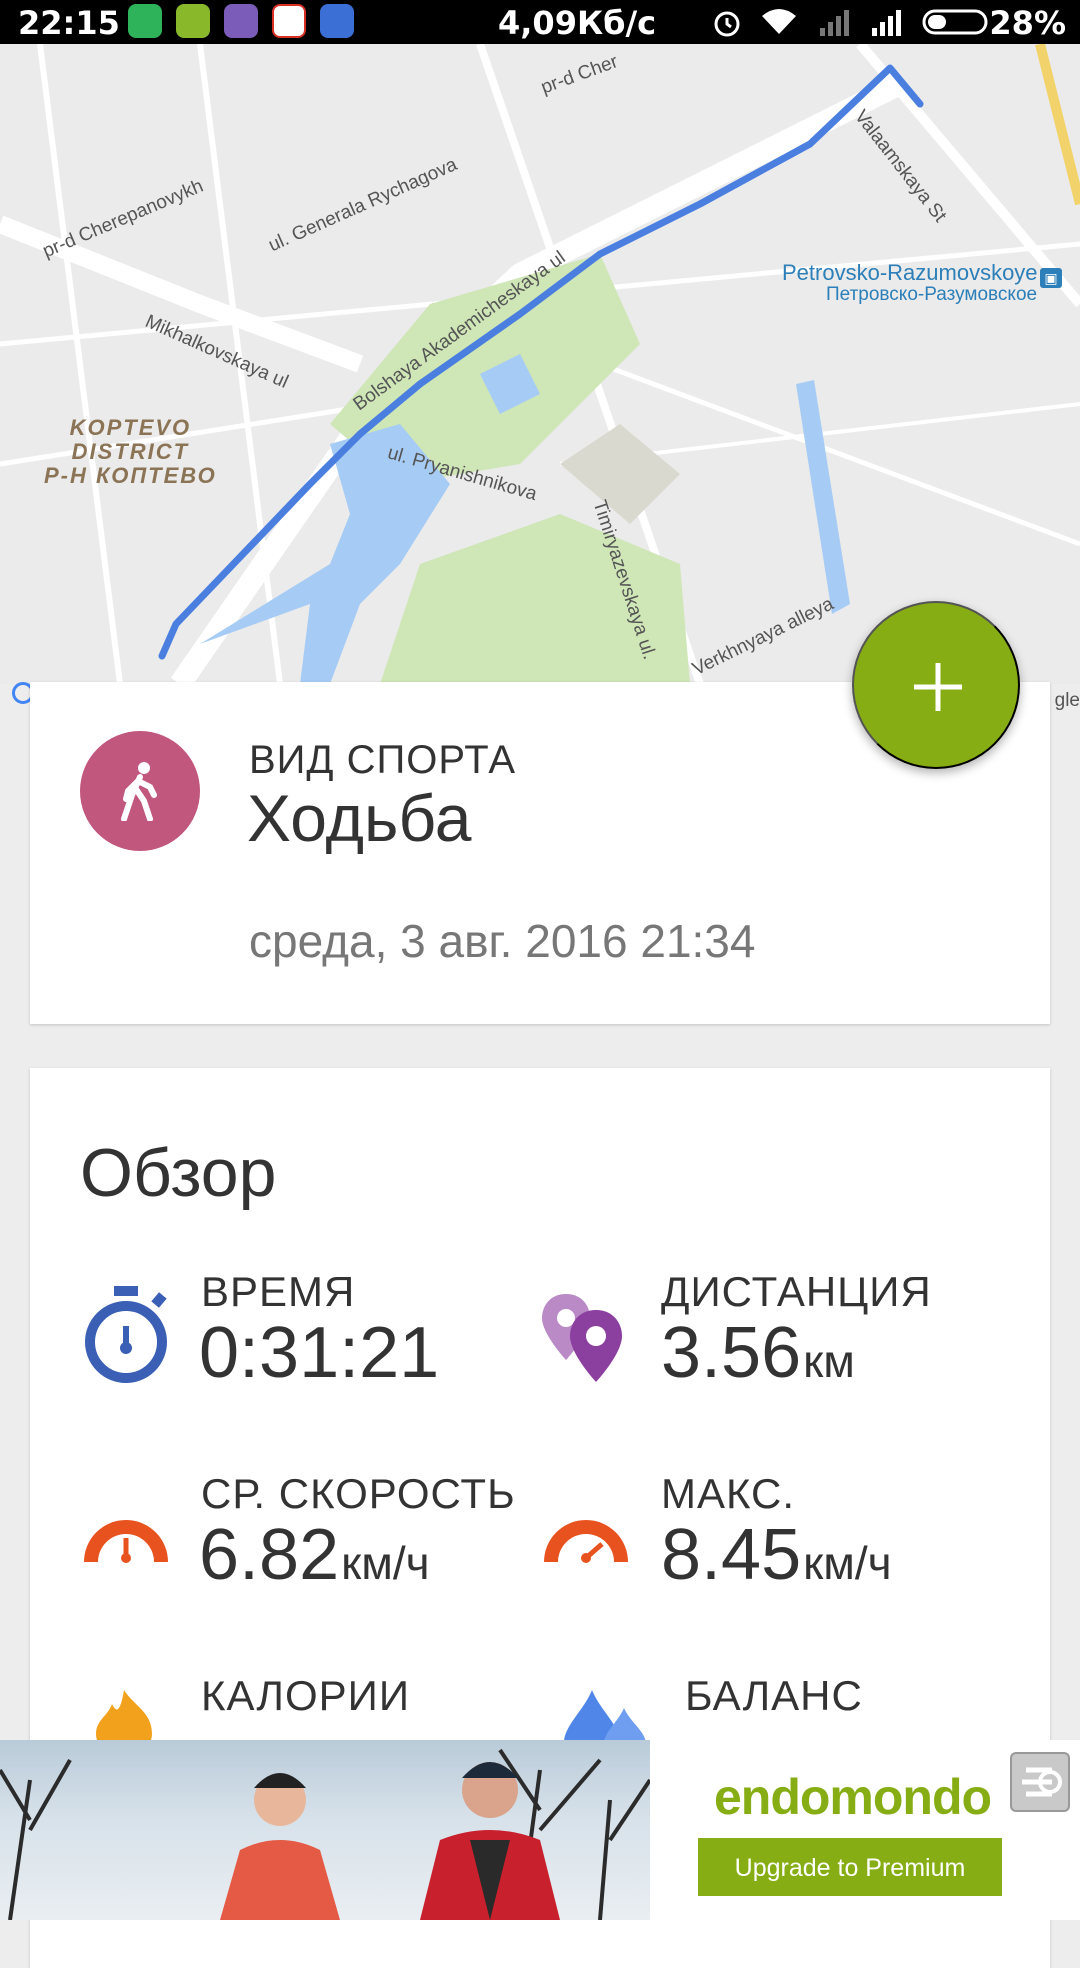  I want to click on plus-icon, so click(938, 687).